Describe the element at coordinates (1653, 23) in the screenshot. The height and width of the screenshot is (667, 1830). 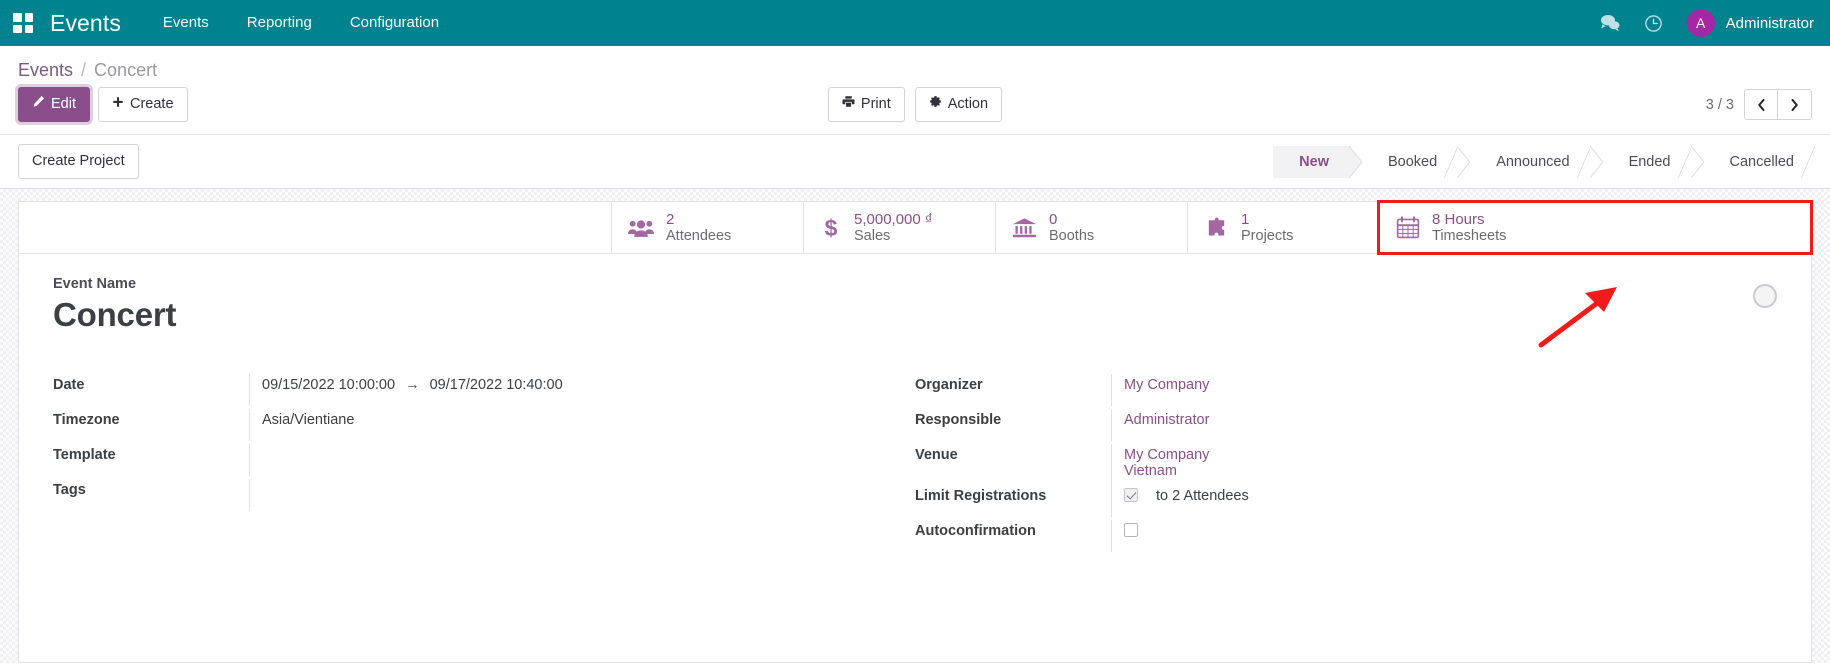
I see `clock-activity-icon` at that location.